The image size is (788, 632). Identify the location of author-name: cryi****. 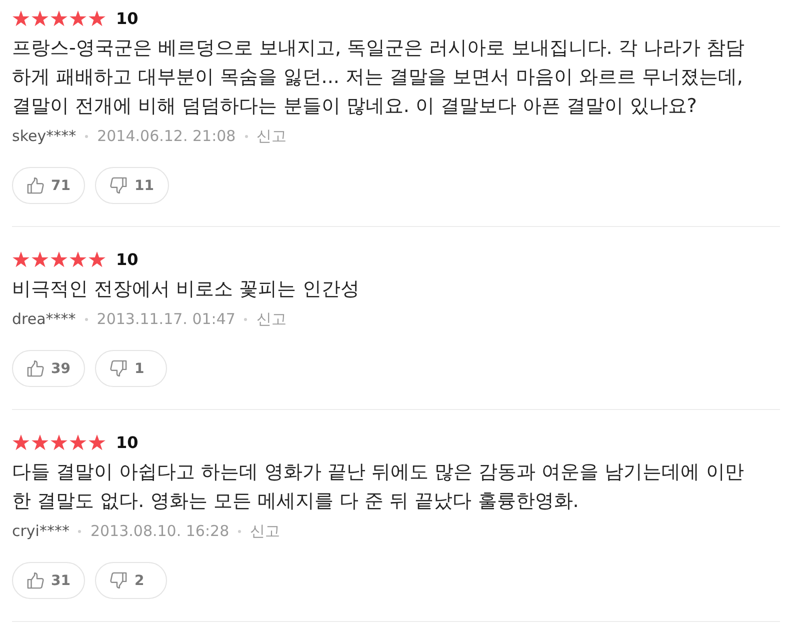
(41, 531).